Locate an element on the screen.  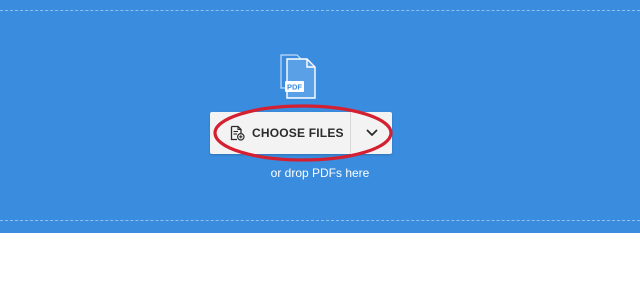
pdf-badge-text: PDF is located at coordinates (294, 87).